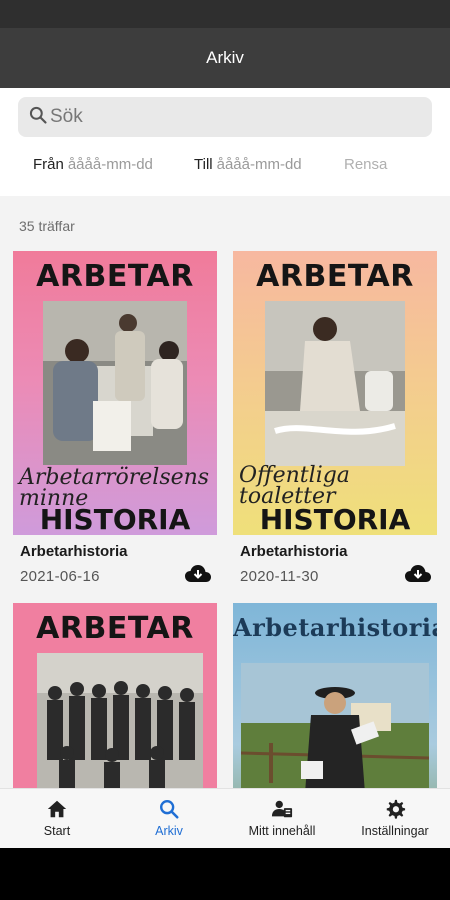  What do you see at coordinates (60, 576) in the screenshot?
I see `magazine-date: 2021-06-16` at bounding box center [60, 576].